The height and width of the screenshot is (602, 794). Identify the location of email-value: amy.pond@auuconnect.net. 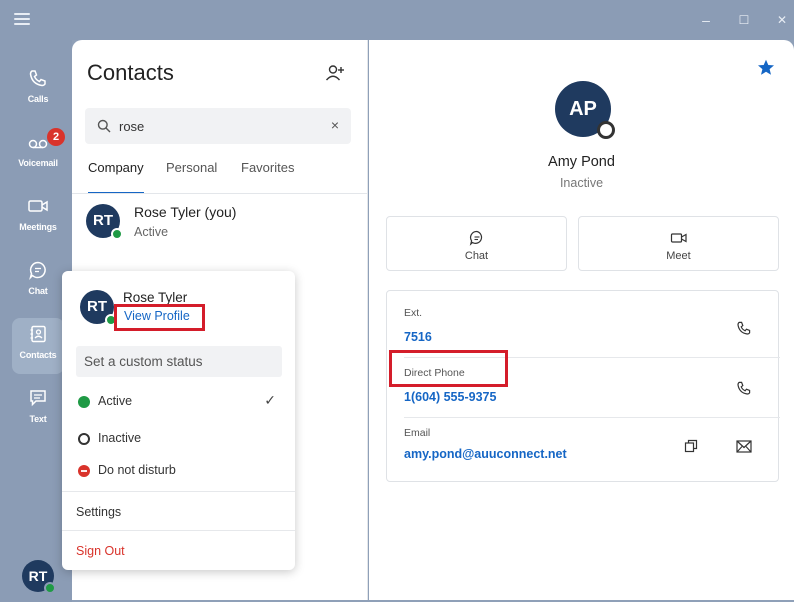
(485, 454).